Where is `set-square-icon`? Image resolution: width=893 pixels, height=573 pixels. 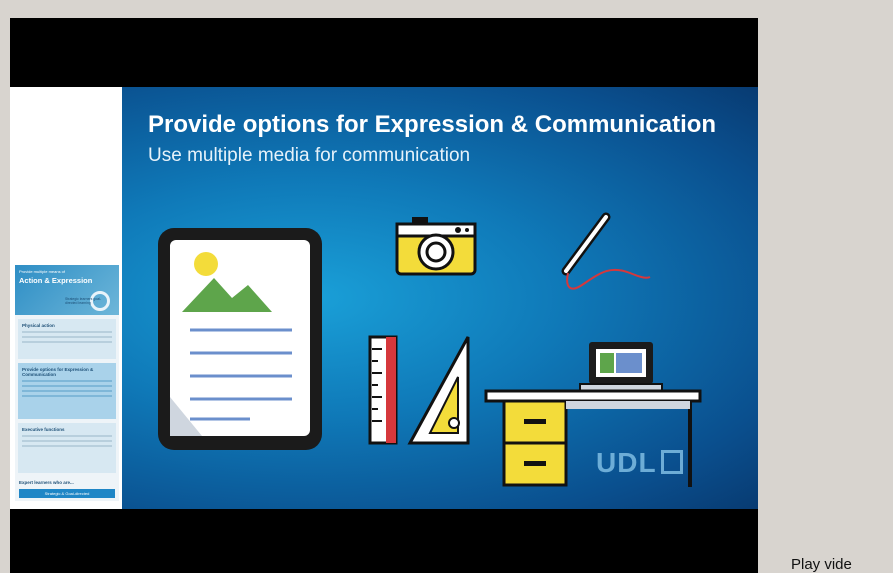 set-square-icon is located at coordinates (438, 390).